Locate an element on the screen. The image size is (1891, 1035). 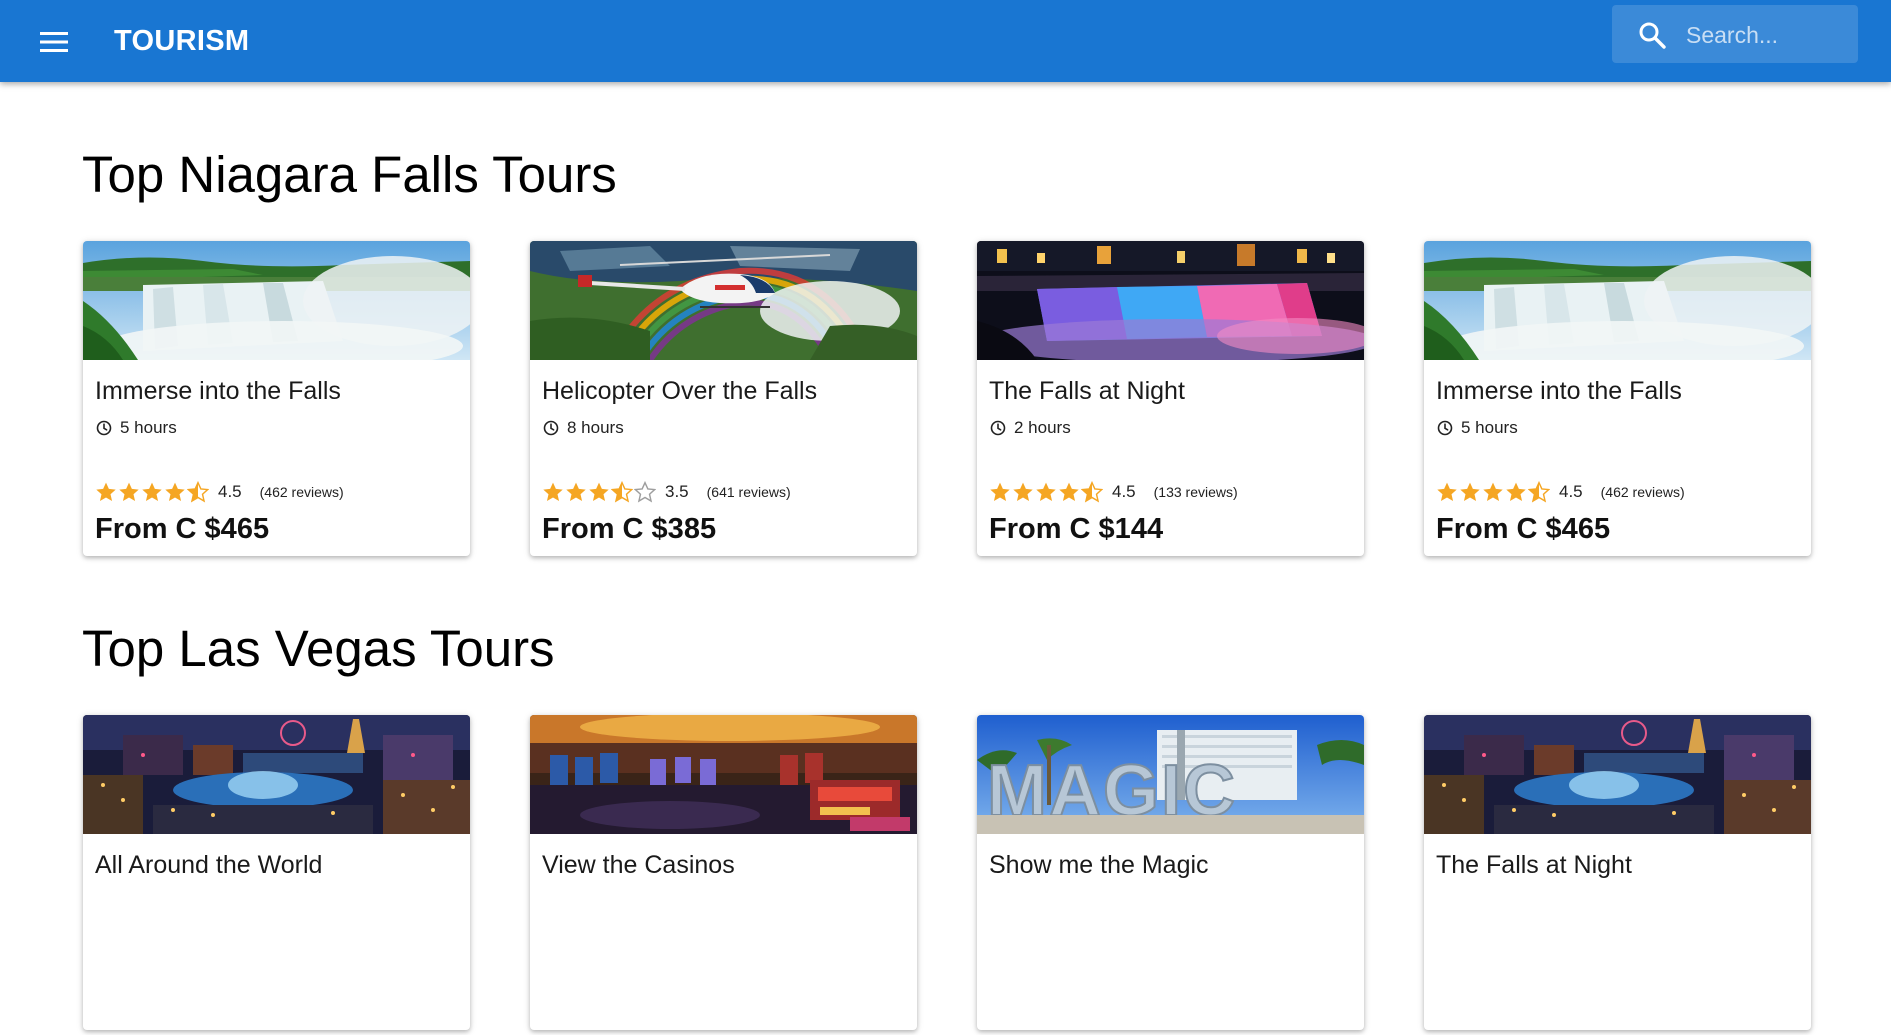
tour-title: Helicopter Over the Falls is located at coordinates (680, 391).